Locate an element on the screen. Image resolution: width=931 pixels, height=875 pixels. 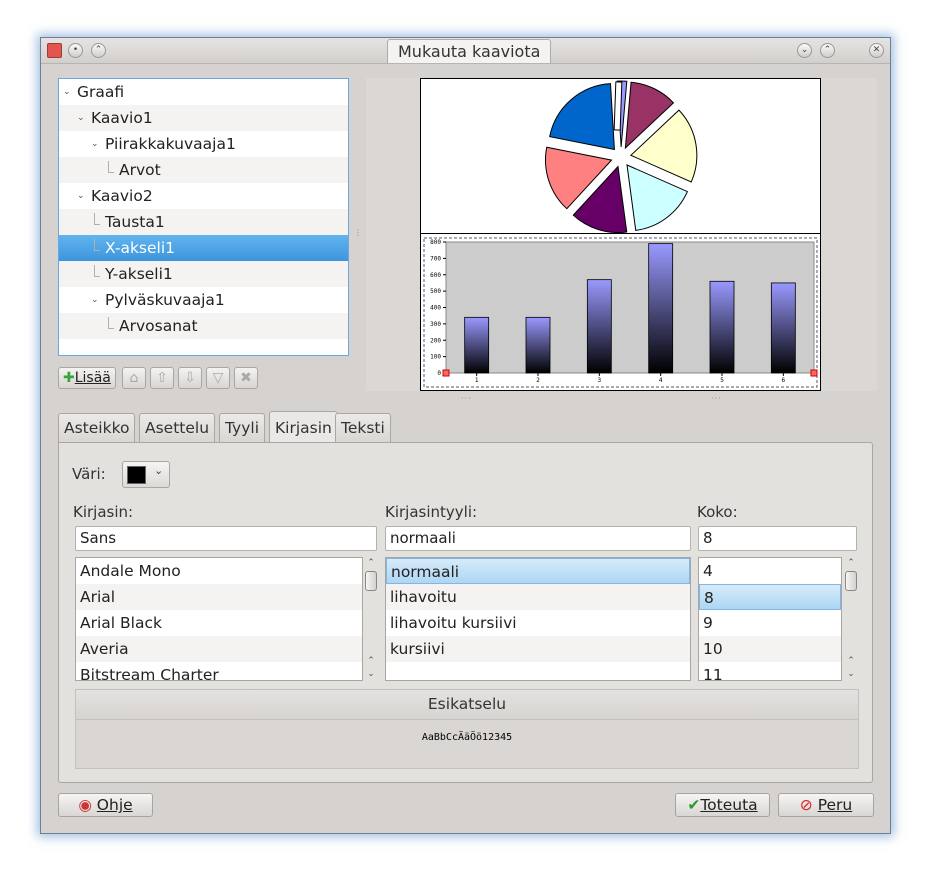
tree-item-label: Graafi is located at coordinates (101, 92).